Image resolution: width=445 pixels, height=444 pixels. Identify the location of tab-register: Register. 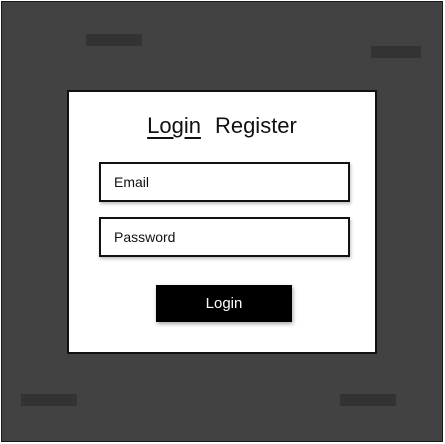
(256, 126).